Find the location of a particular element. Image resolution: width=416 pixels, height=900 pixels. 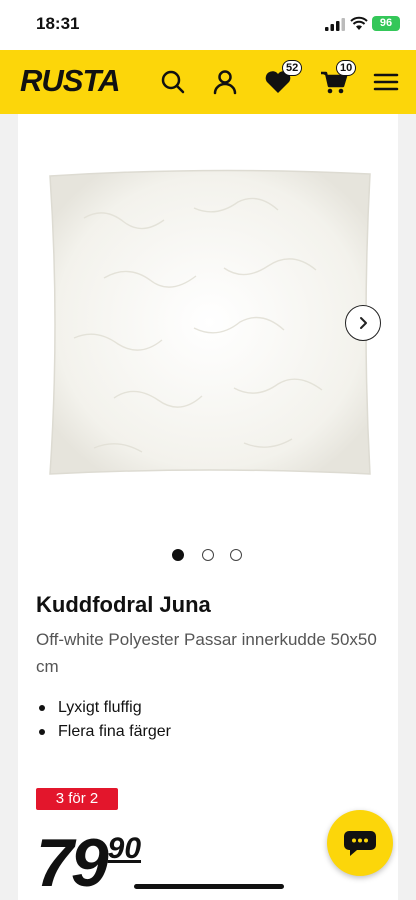

feature-list: Lyxigt fluffig Flera fina färger is located at coordinates (103, 720).